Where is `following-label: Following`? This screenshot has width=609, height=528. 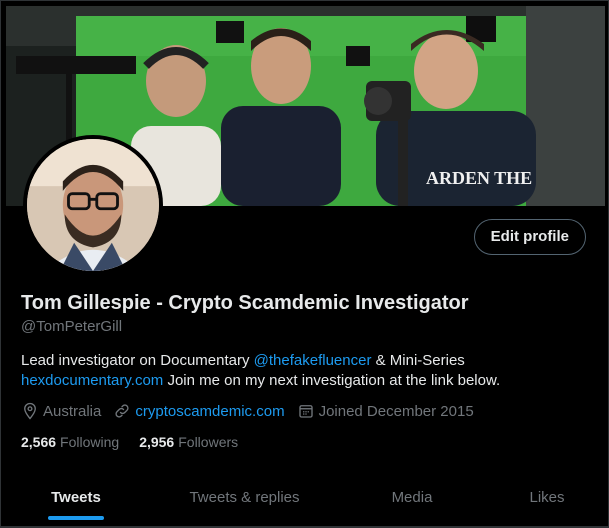 following-label: Following is located at coordinates (90, 442).